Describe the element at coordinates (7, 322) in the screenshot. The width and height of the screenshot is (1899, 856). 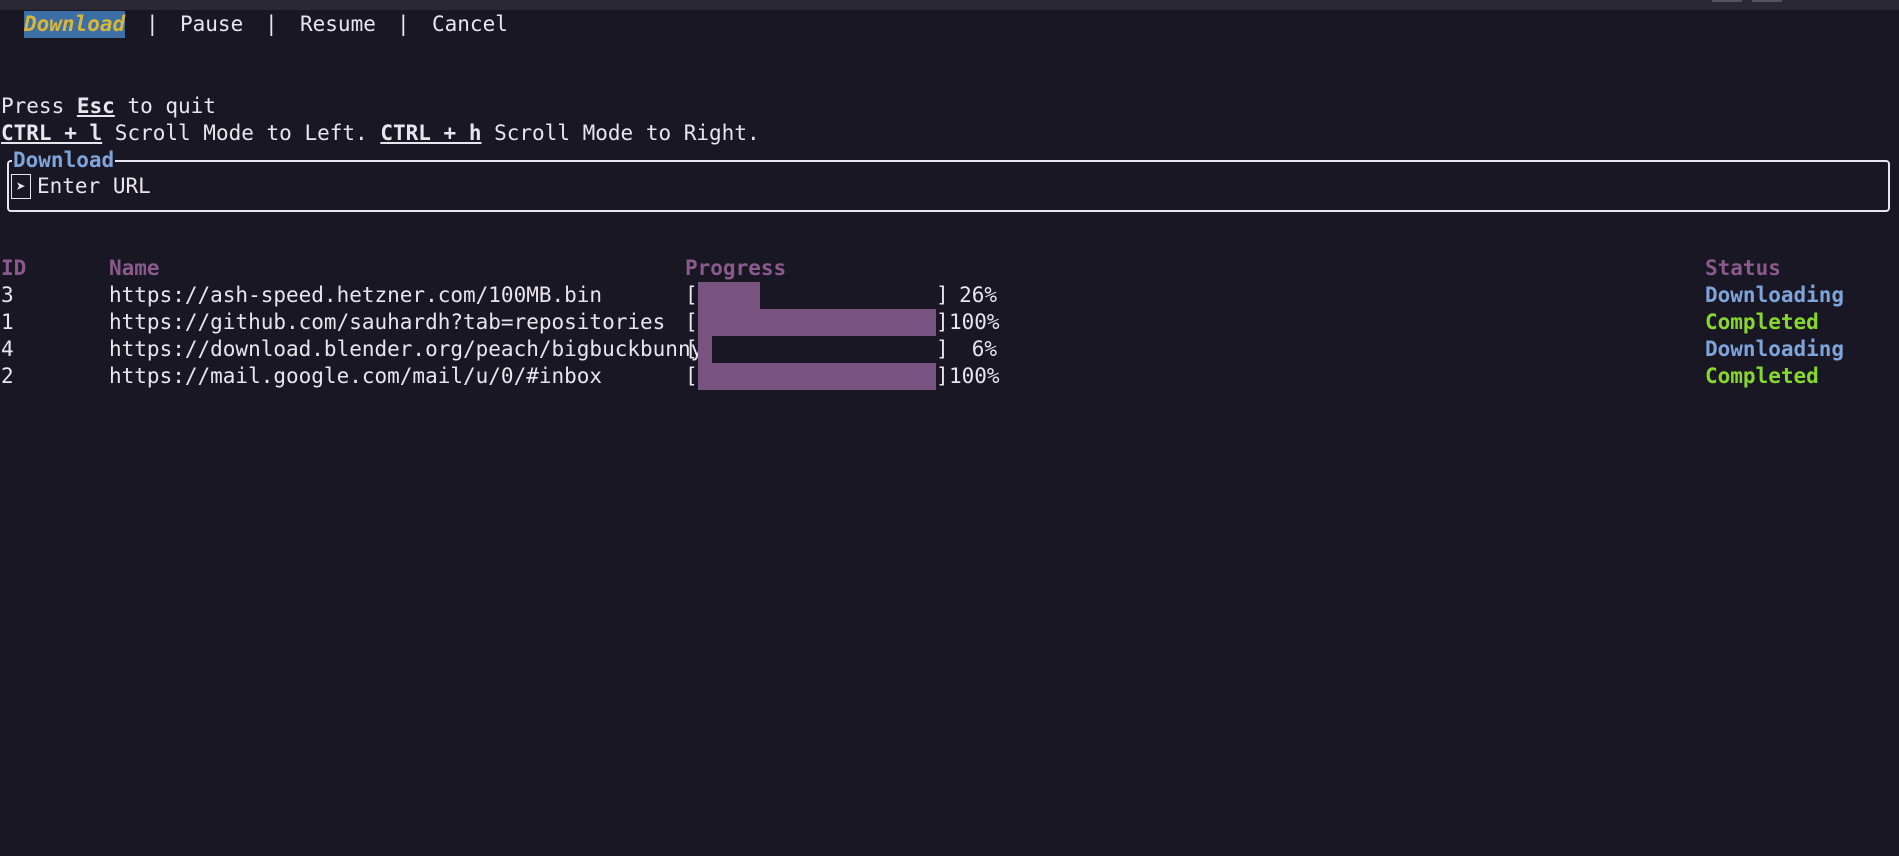
I see `row-id: 1` at that location.